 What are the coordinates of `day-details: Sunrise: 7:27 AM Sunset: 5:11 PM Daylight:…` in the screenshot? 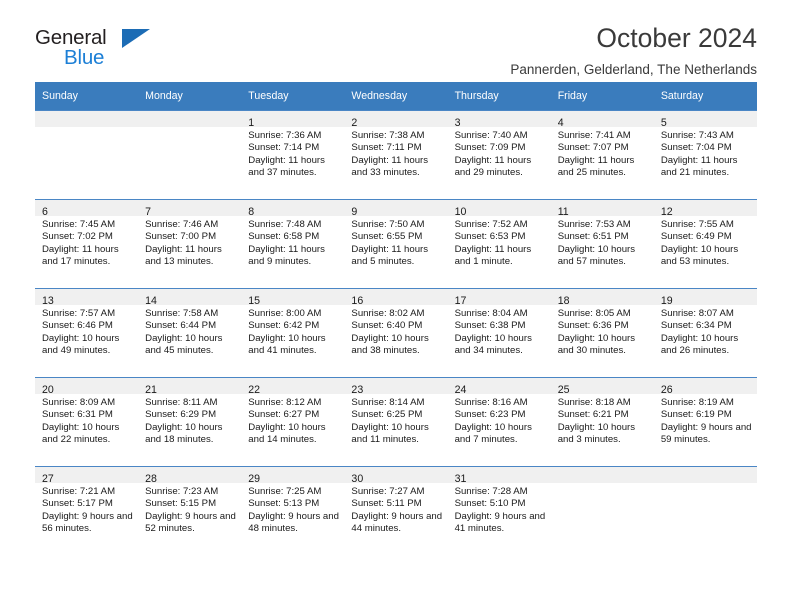 It's located at (395, 509).